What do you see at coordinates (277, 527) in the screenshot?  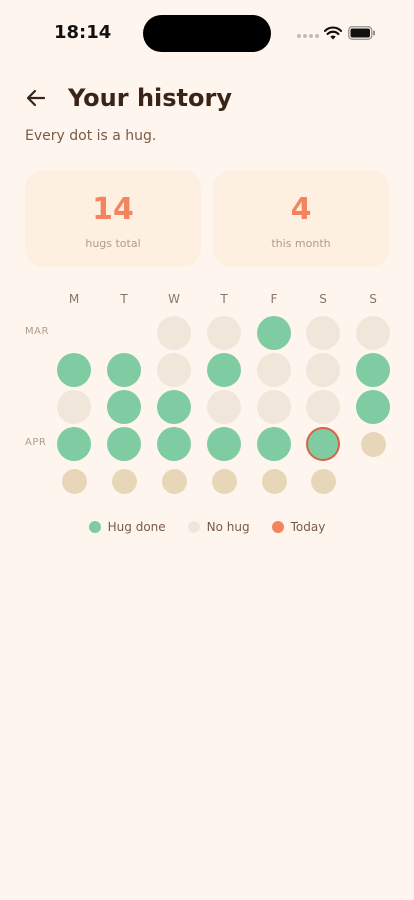 I see `legend-dot-today` at bounding box center [277, 527].